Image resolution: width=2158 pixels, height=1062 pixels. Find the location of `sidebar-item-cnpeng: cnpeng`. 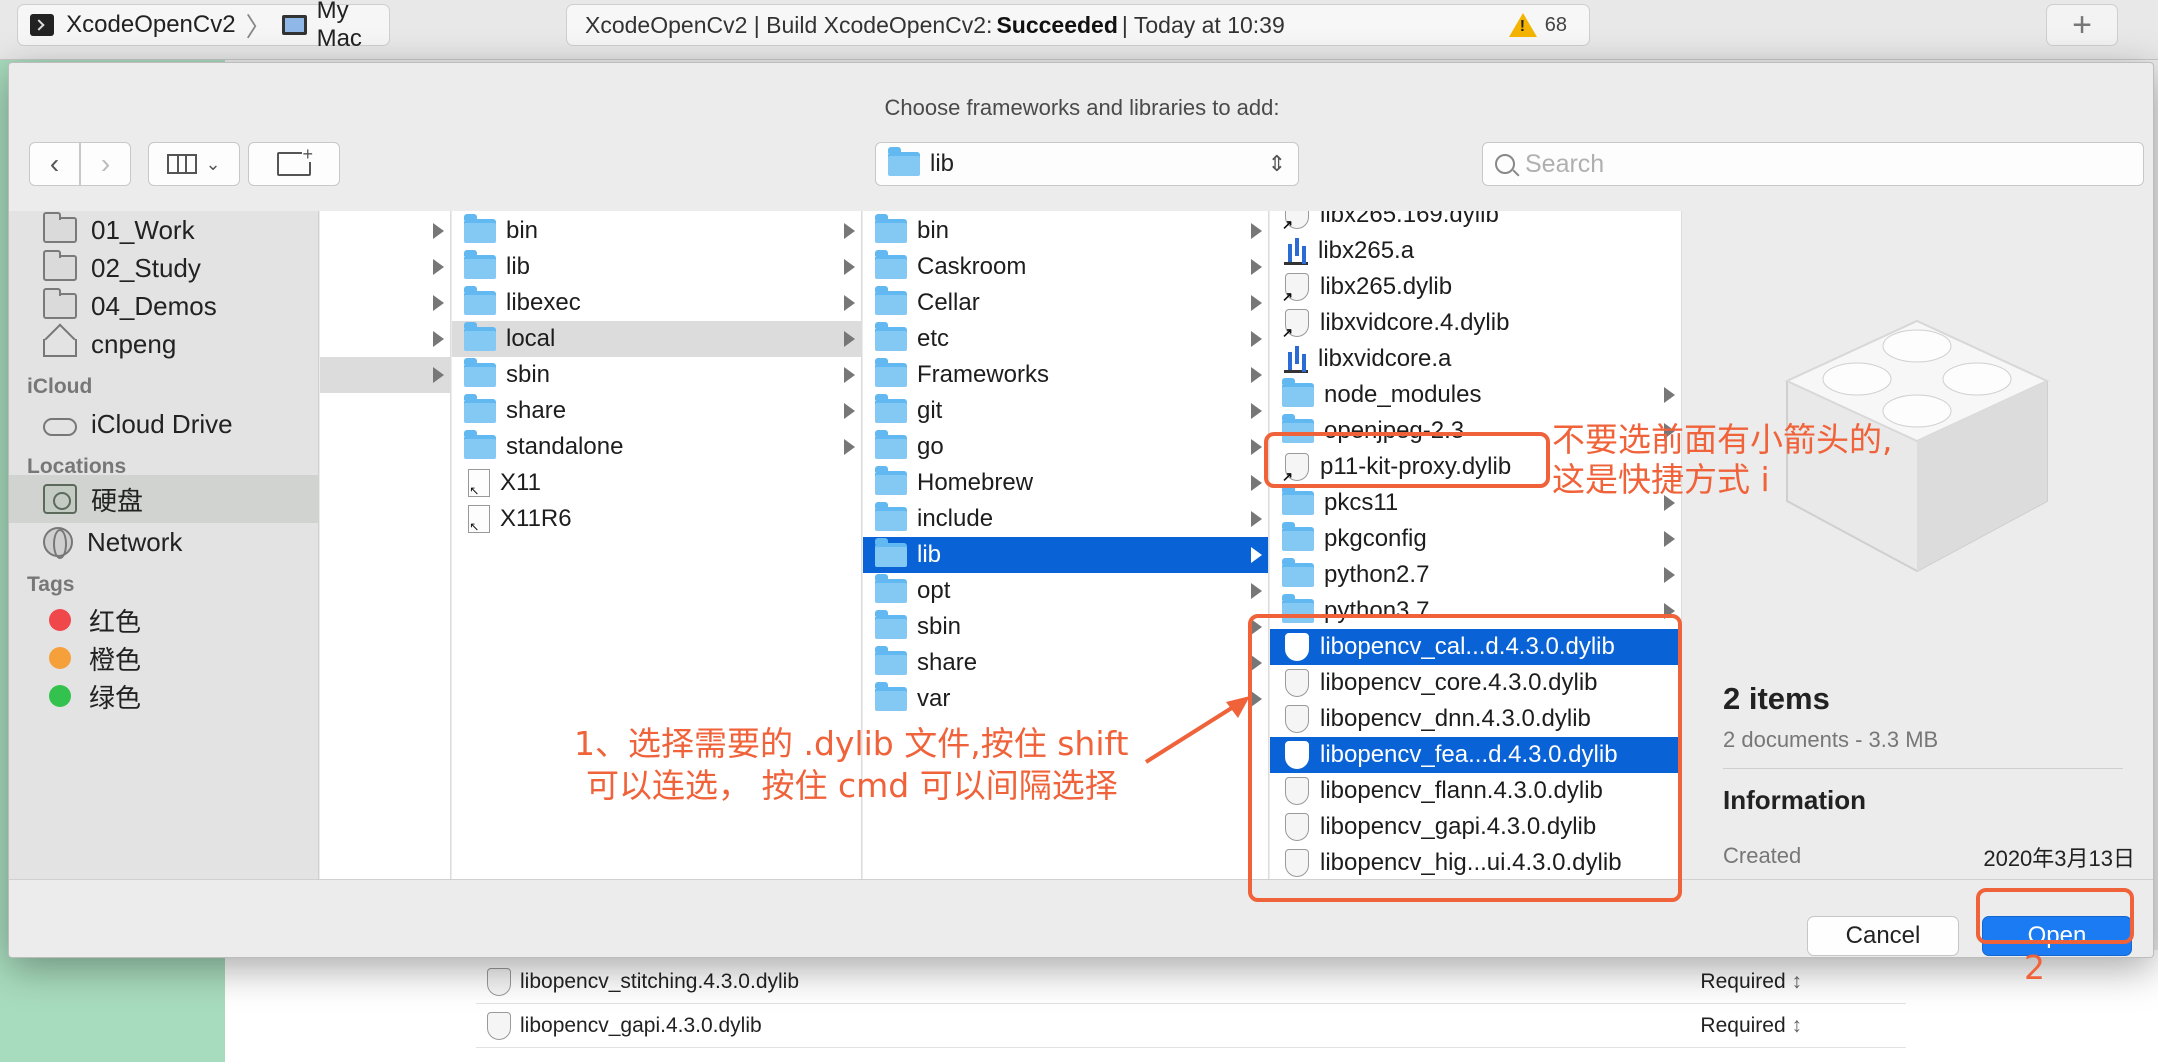

sidebar-item-cnpeng: cnpeng is located at coordinates (163, 344).